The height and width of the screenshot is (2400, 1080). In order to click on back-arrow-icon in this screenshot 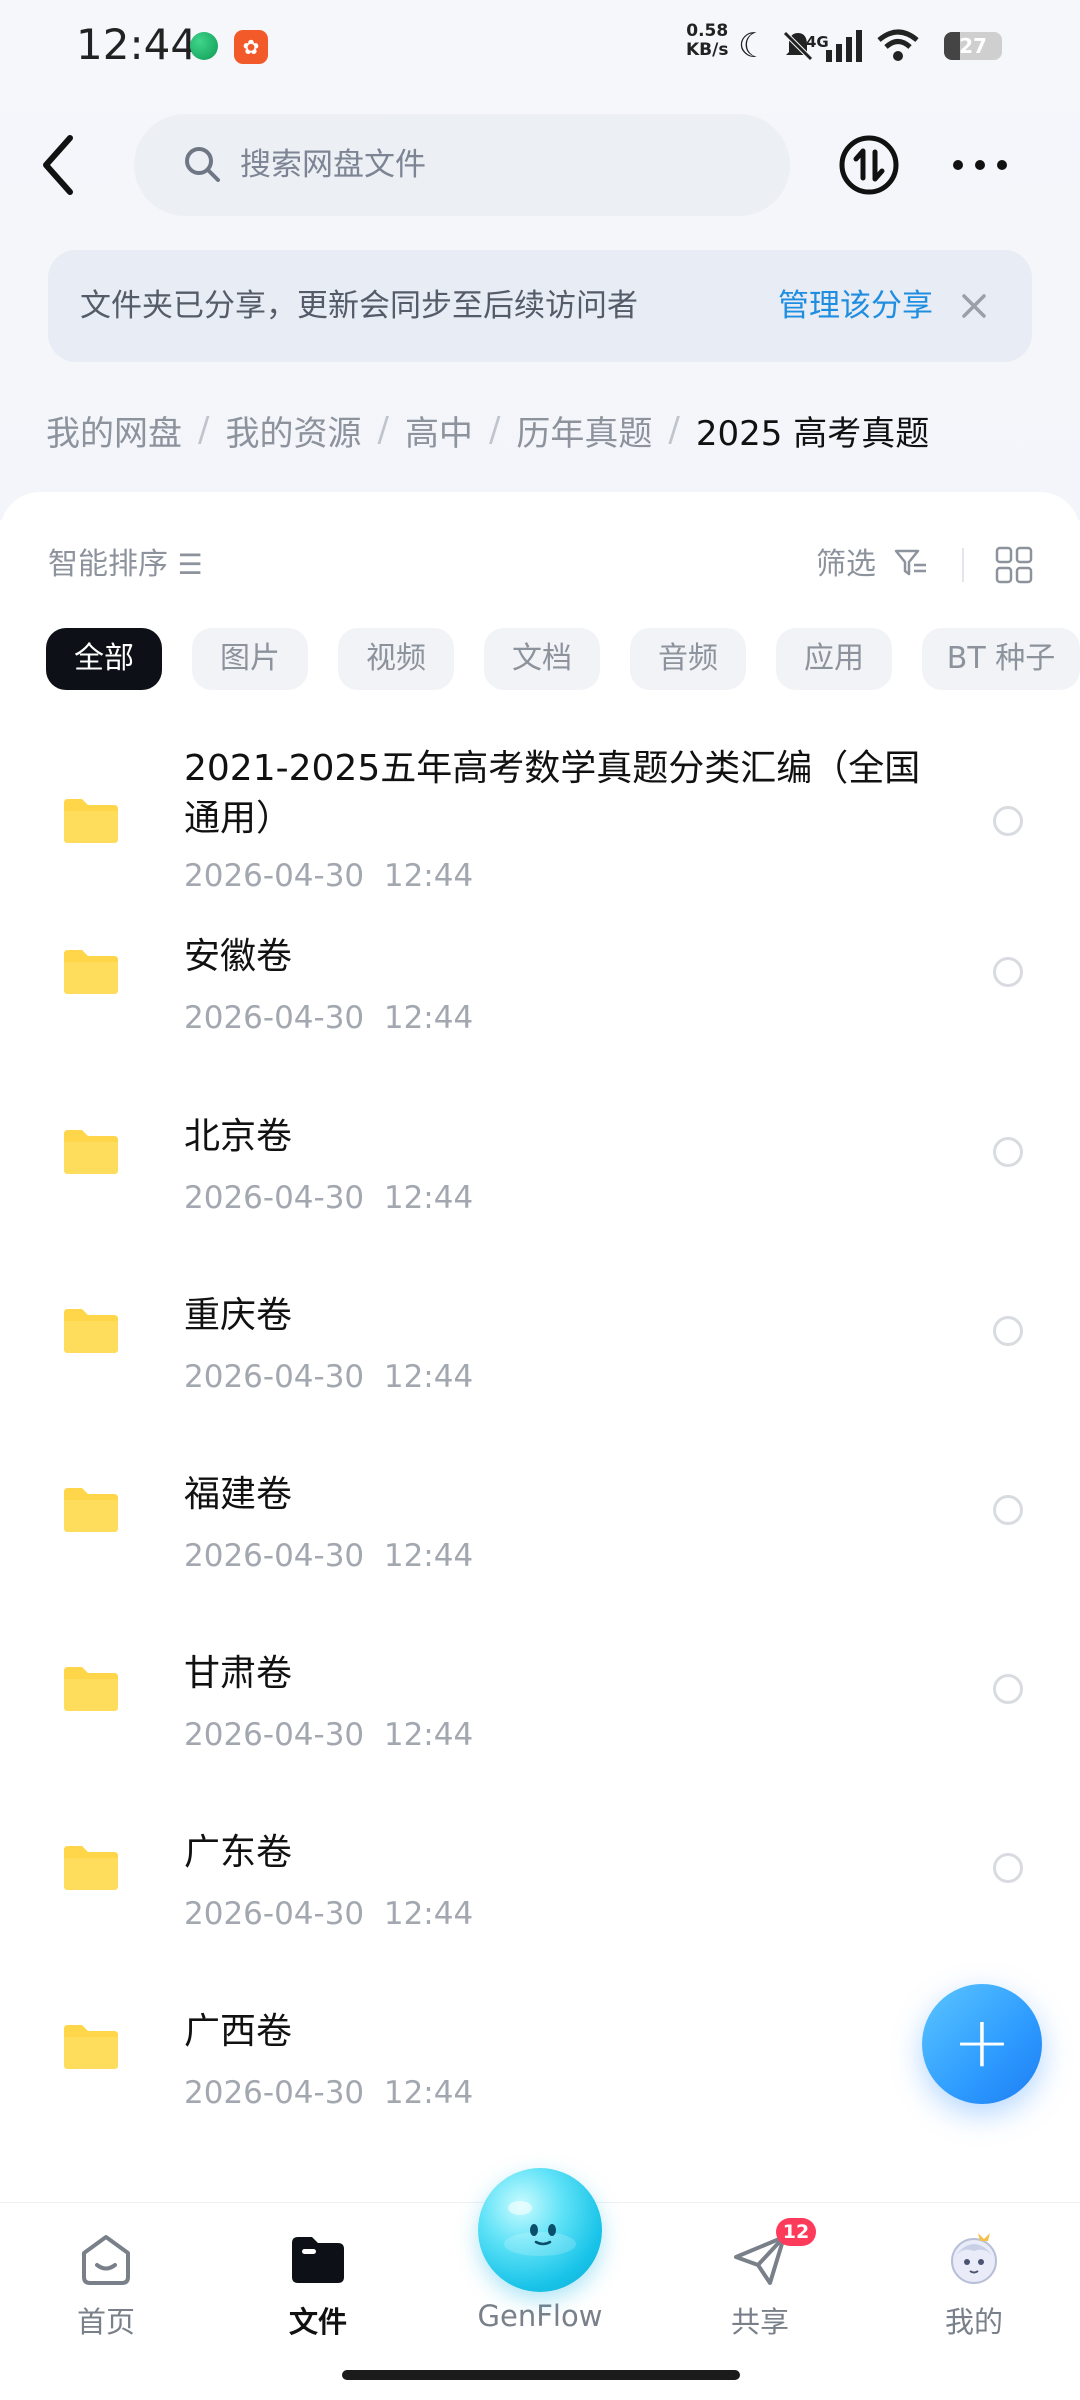, I will do `click(61, 165)`.